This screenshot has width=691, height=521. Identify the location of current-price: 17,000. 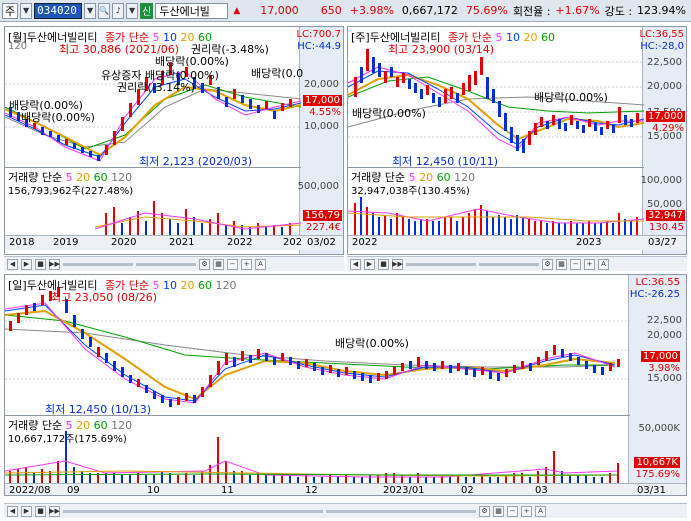
(279, 10).